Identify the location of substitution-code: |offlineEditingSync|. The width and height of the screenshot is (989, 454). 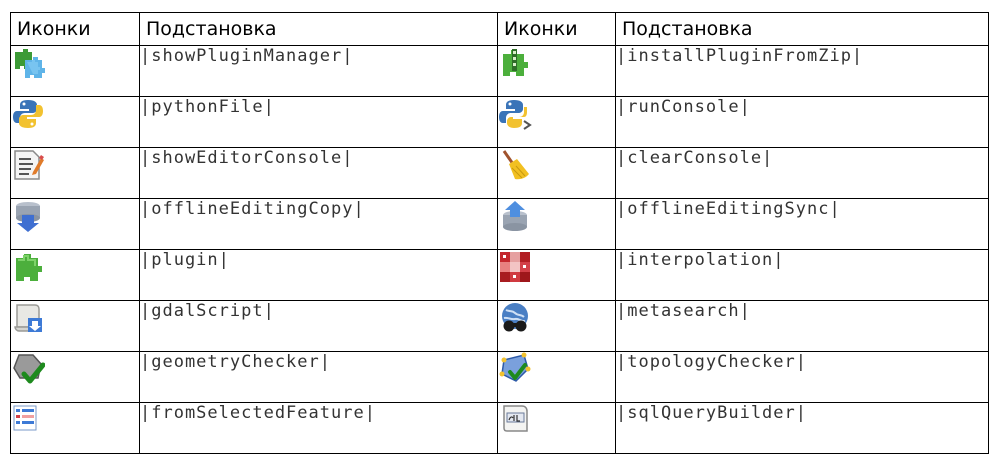
(802, 224).